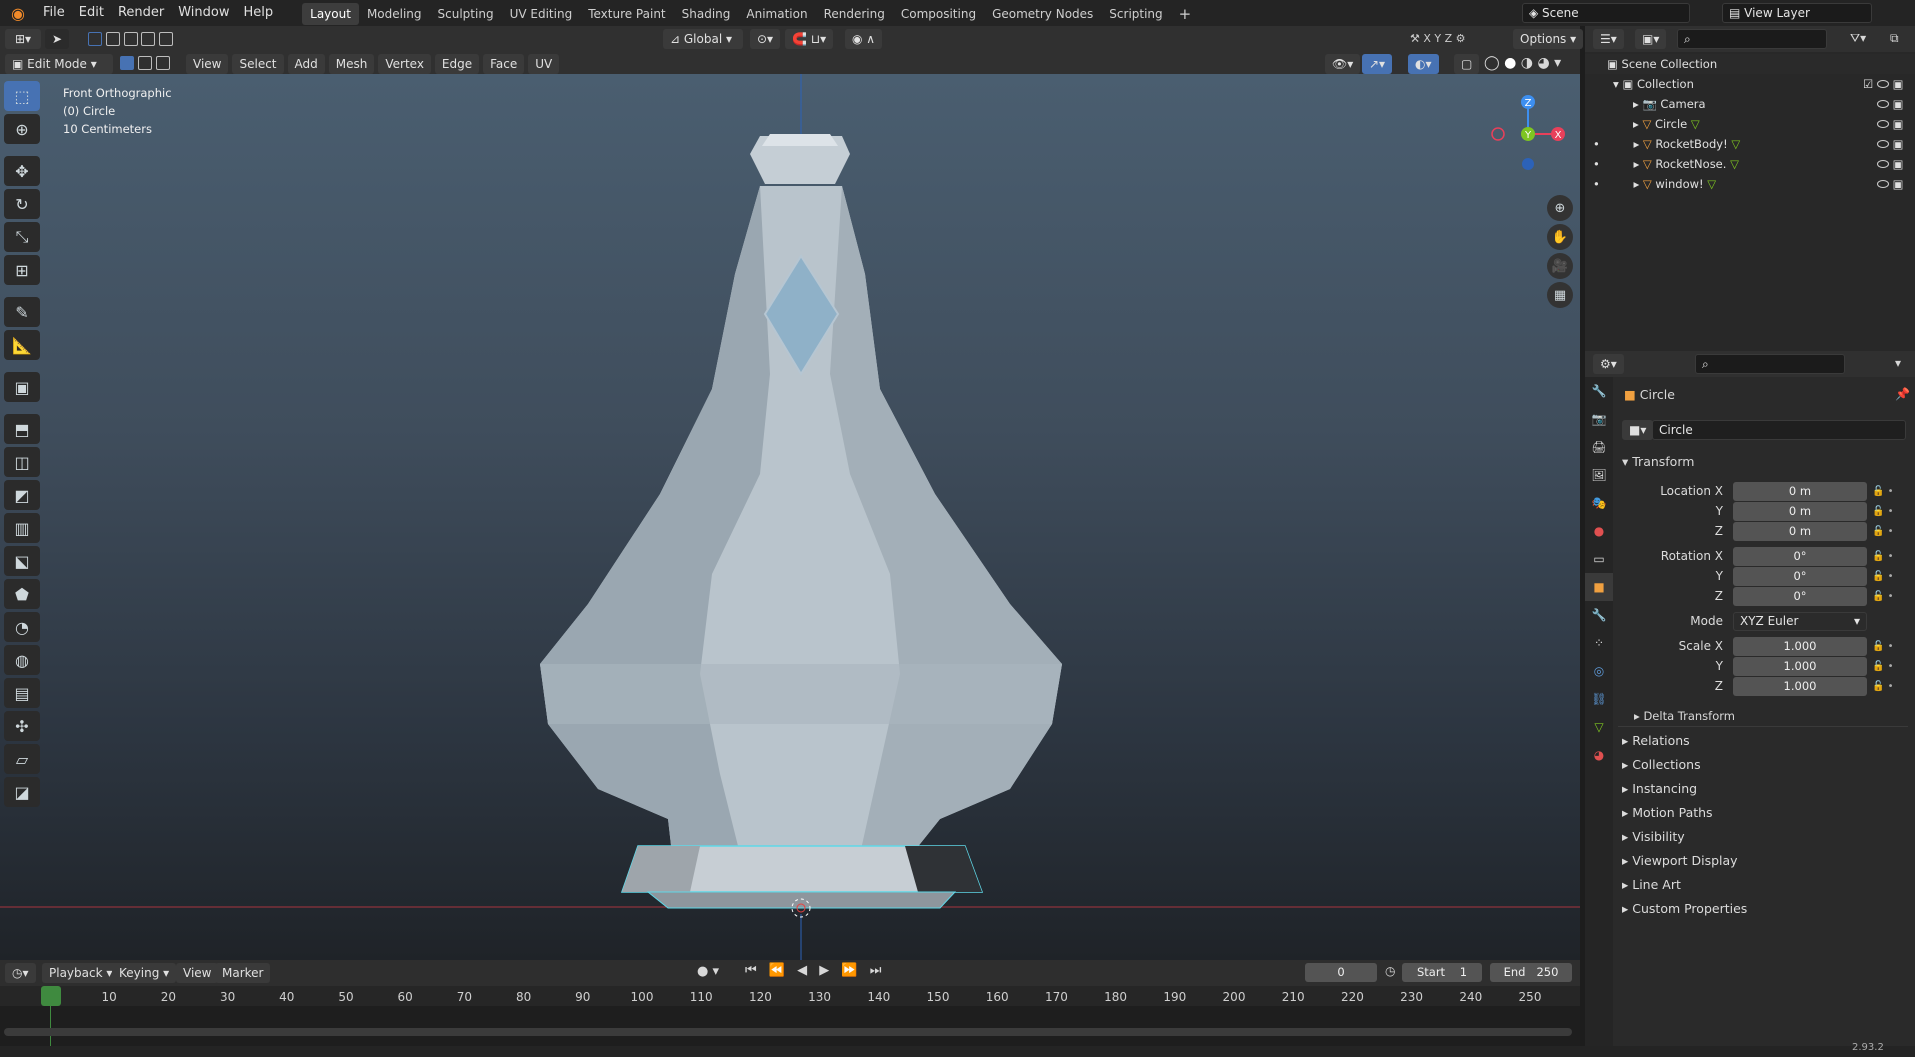 This screenshot has width=1915, height=1057. What do you see at coordinates (197, 973) in the screenshot?
I see `timeline-view-menu: View` at bounding box center [197, 973].